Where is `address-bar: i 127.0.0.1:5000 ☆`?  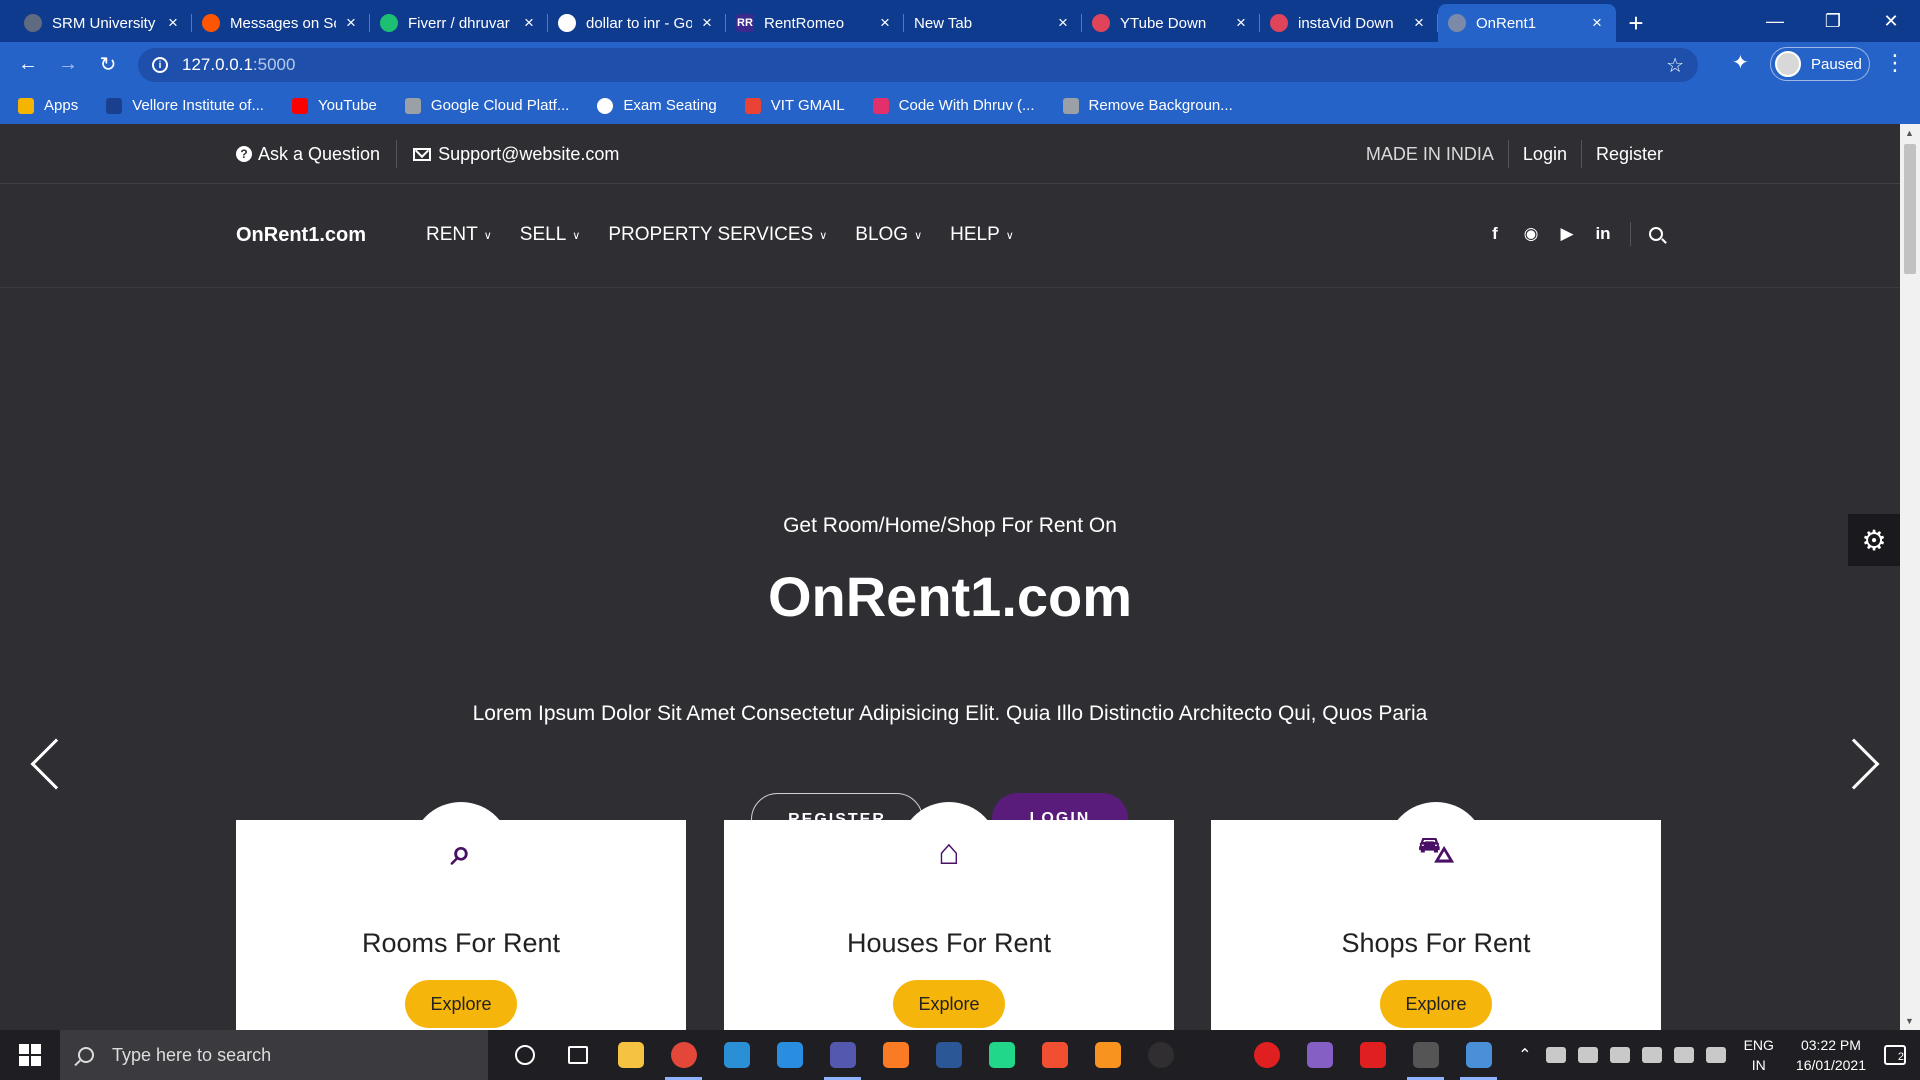
address-bar: i 127.0.0.1:5000 ☆ is located at coordinates (918, 65).